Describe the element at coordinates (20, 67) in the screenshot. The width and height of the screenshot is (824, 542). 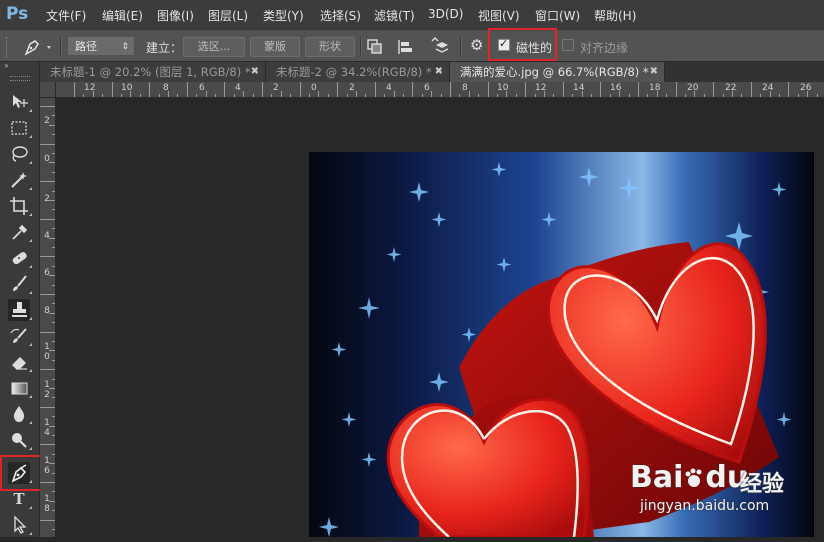
I see `collapse-arrows-icon: »` at that location.